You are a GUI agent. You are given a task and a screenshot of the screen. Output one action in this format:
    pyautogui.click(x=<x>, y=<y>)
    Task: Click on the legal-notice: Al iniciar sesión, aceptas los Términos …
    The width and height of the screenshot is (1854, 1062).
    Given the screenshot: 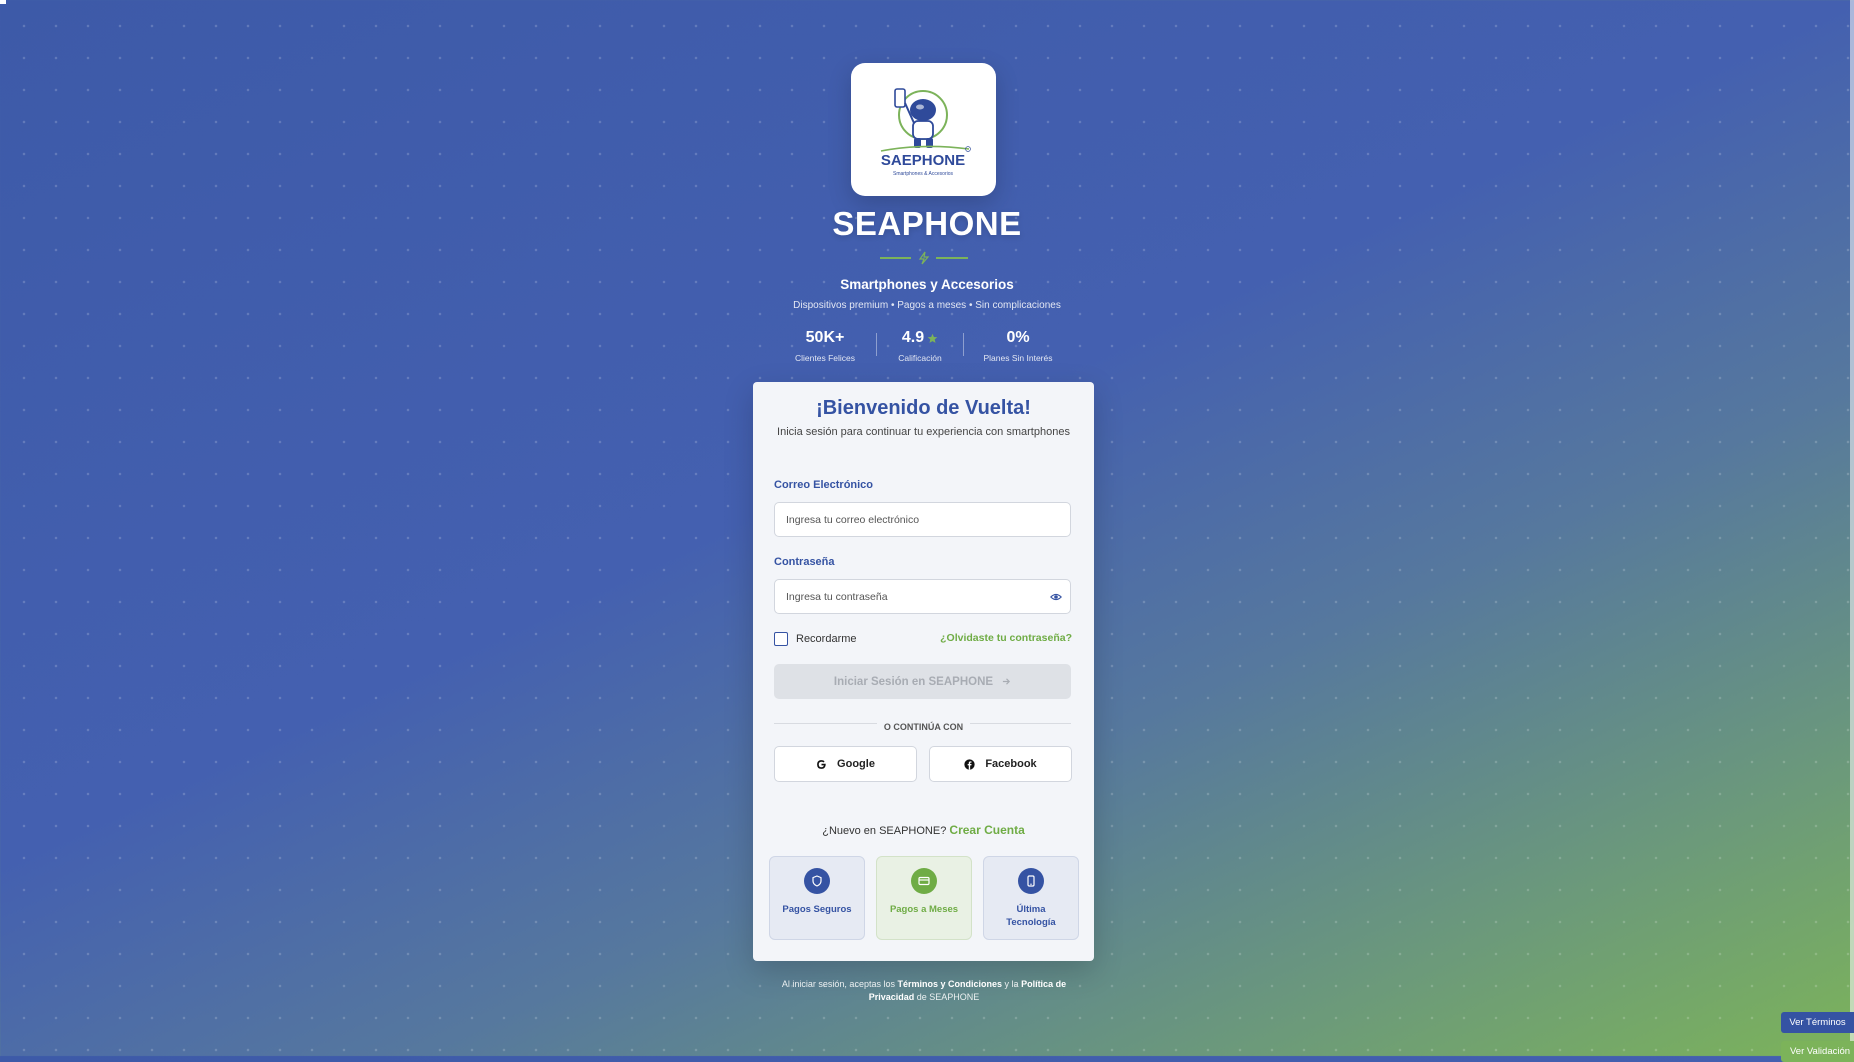 What is the action you would take?
    pyautogui.click(x=924, y=991)
    